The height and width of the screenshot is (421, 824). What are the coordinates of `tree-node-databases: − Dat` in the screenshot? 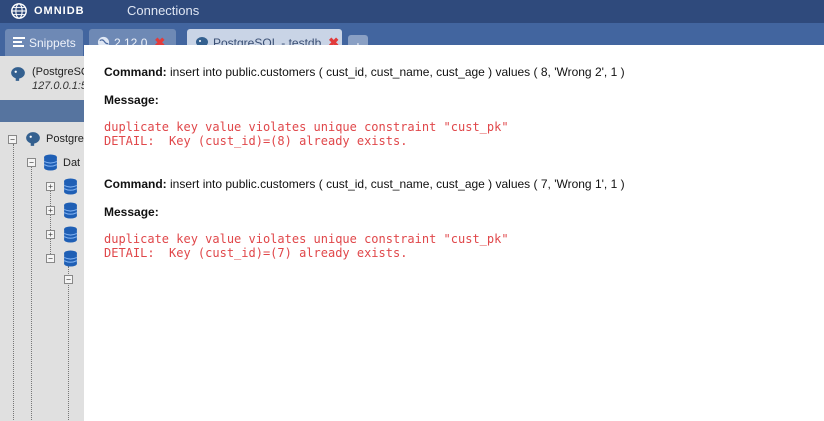 It's located at (53, 162).